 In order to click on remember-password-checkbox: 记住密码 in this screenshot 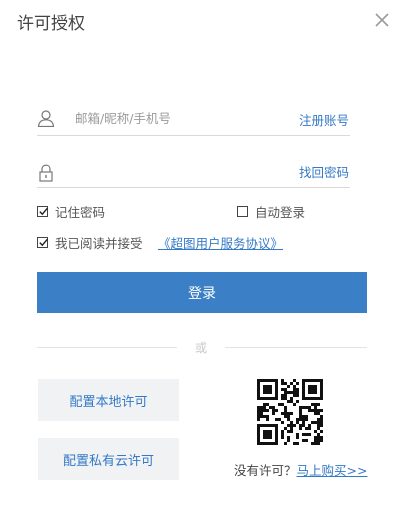, I will do `click(71, 211)`.